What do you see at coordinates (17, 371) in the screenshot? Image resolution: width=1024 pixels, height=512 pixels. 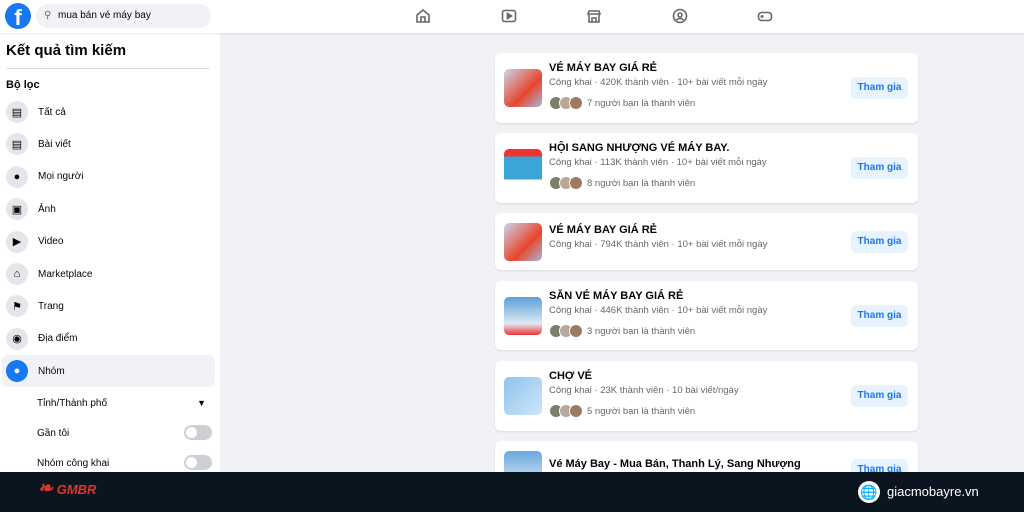 I see `groups-icon: ●` at bounding box center [17, 371].